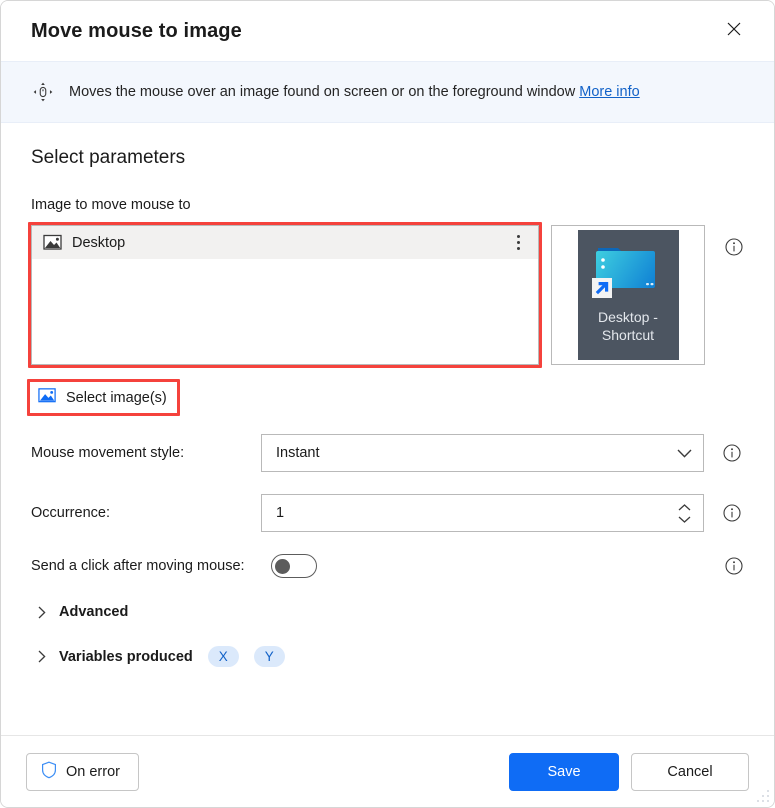 The width and height of the screenshot is (775, 808). Describe the element at coordinates (684, 453) in the screenshot. I see `chevron-down-icon` at that location.